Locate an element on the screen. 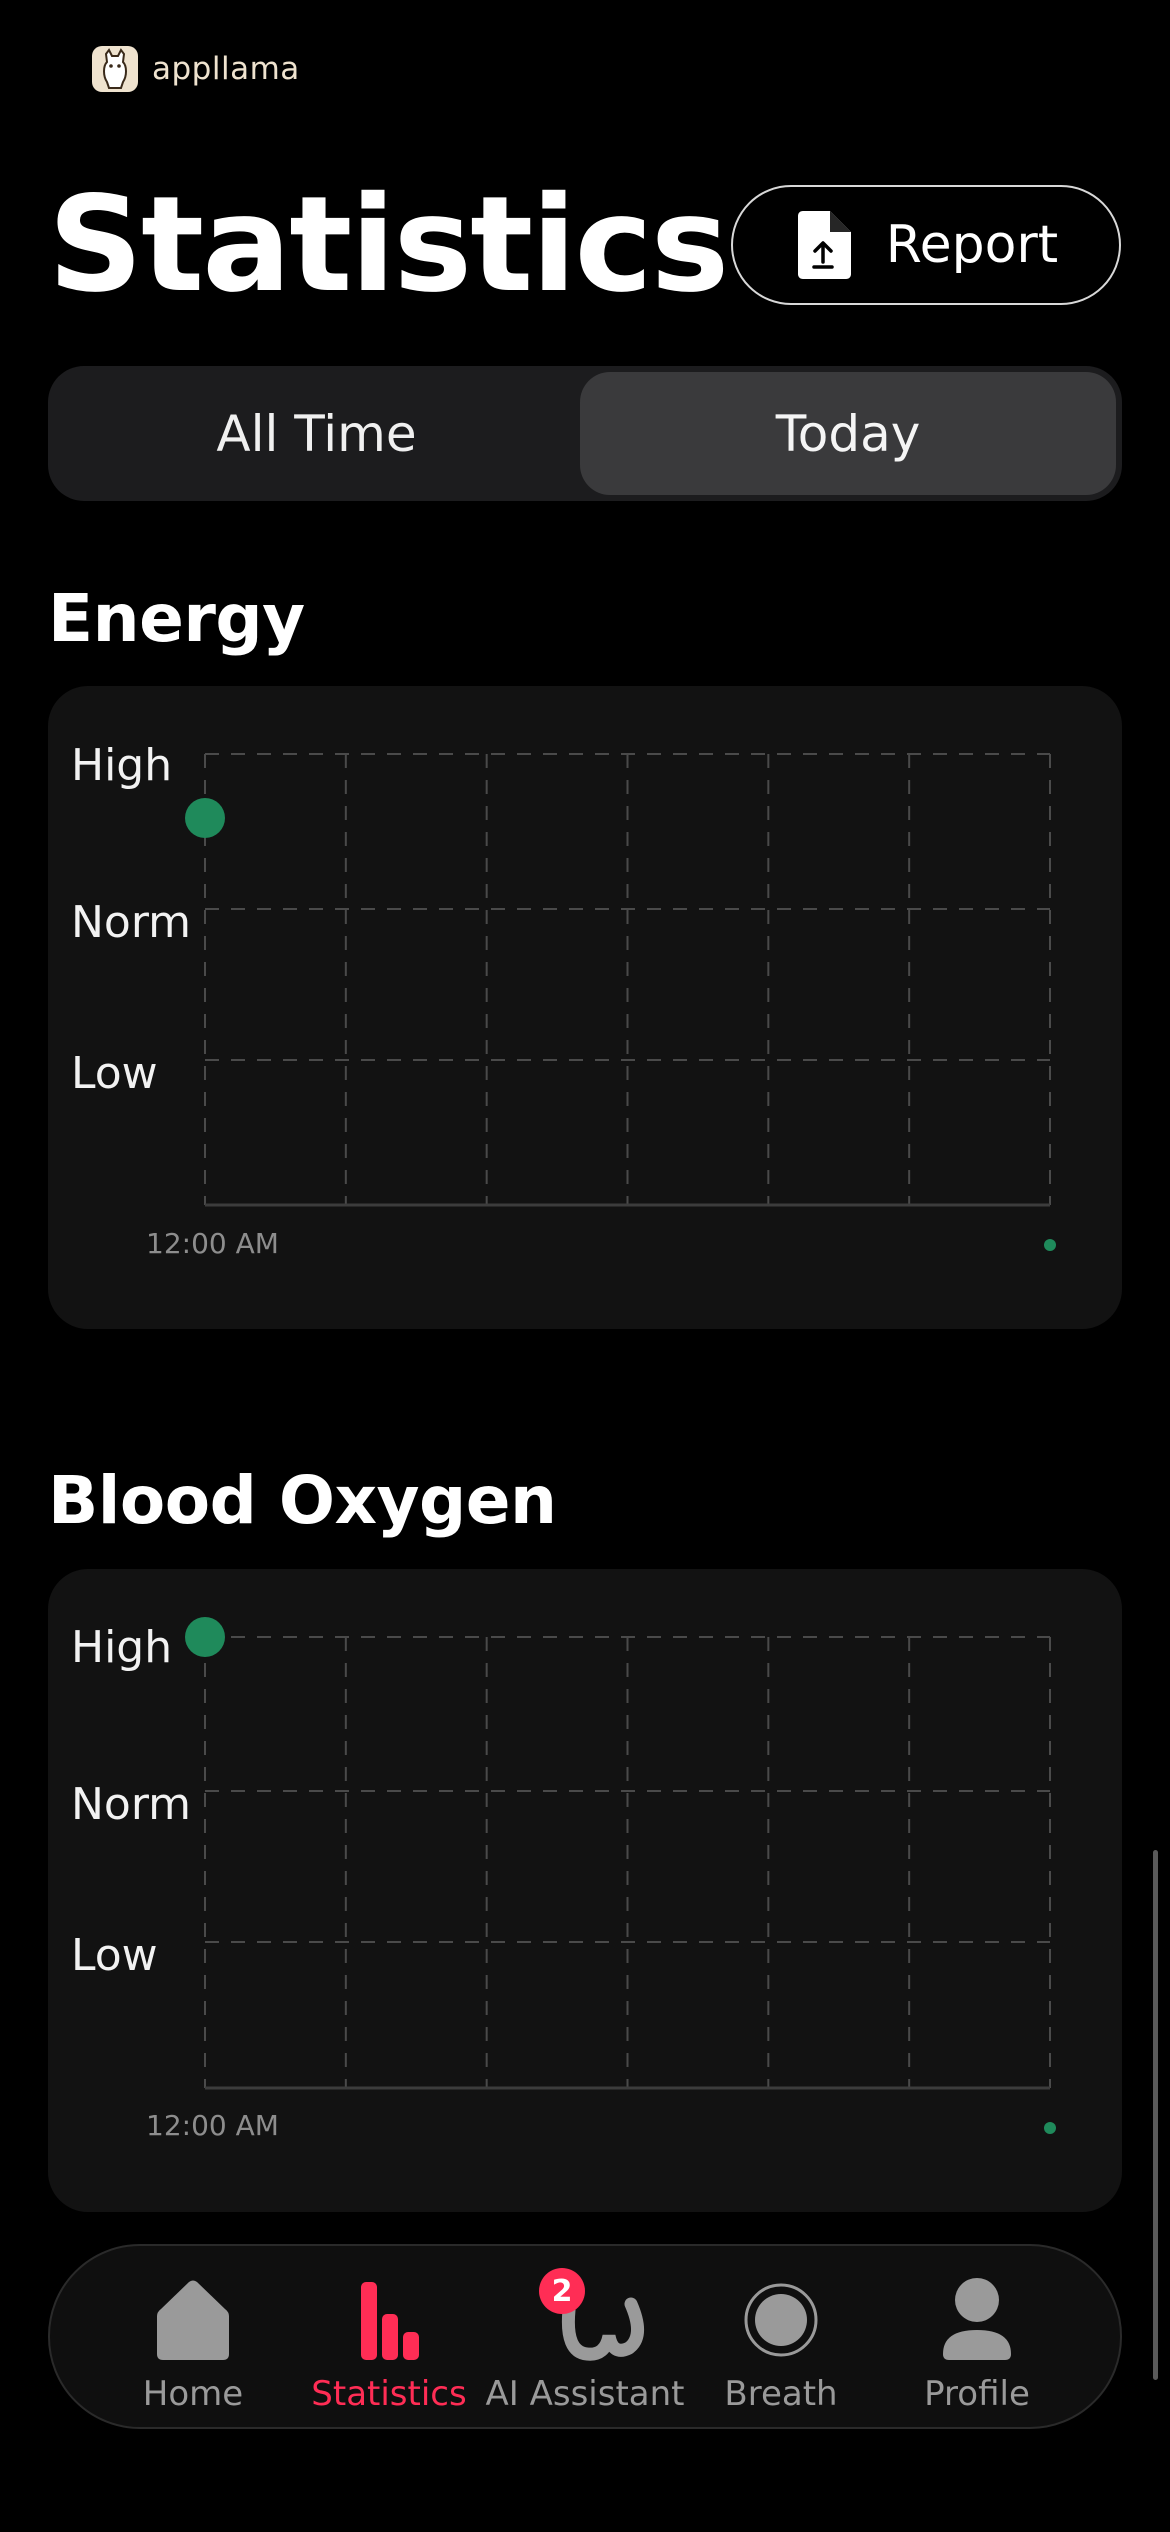 The width and height of the screenshot is (1170, 2532). tab-statistics-label: Statistics is located at coordinates (389, 2394).